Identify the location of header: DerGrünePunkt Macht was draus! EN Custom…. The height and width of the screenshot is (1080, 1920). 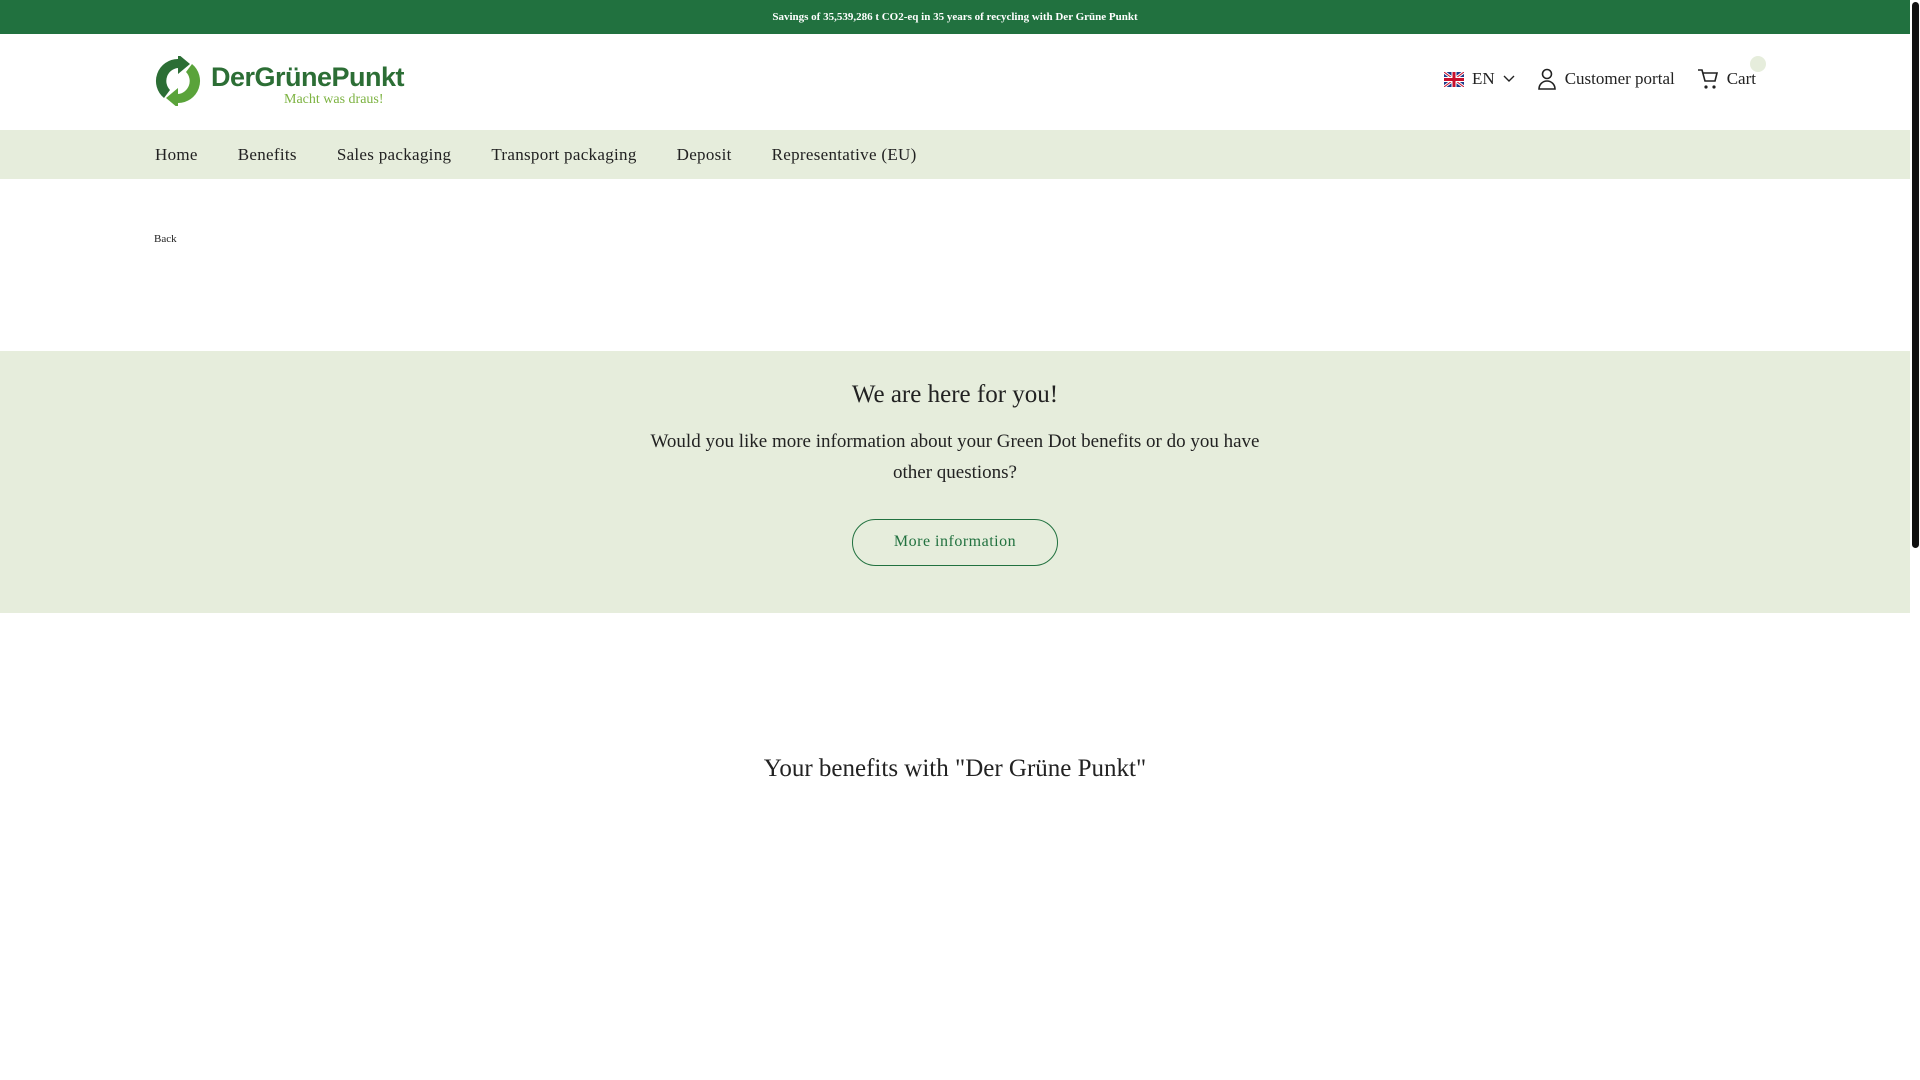
(955, 82).